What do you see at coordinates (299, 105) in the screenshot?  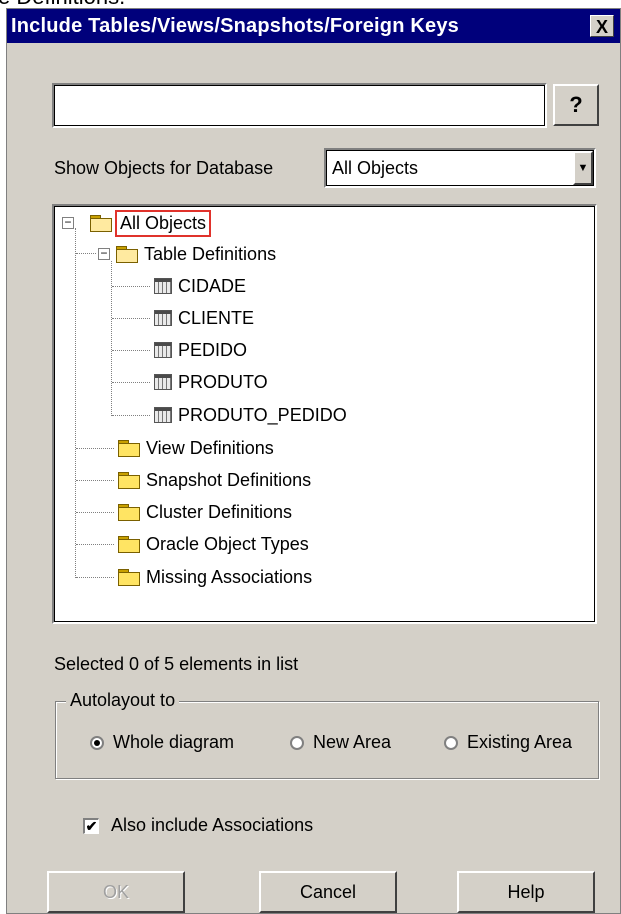 I see `search-input` at bounding box center [299, 105].